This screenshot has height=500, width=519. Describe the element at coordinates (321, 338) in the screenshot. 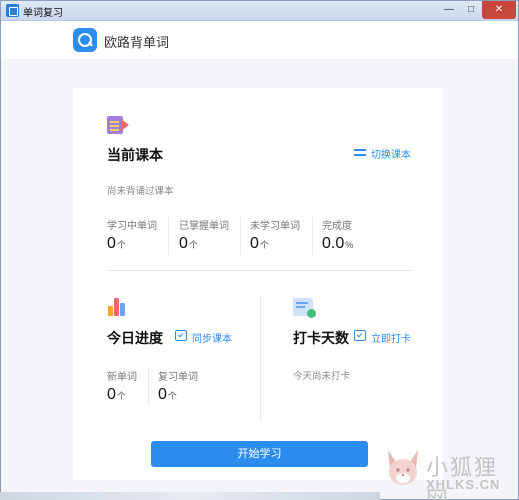

I see `checkin-days-title: 打卡天数` at that location.